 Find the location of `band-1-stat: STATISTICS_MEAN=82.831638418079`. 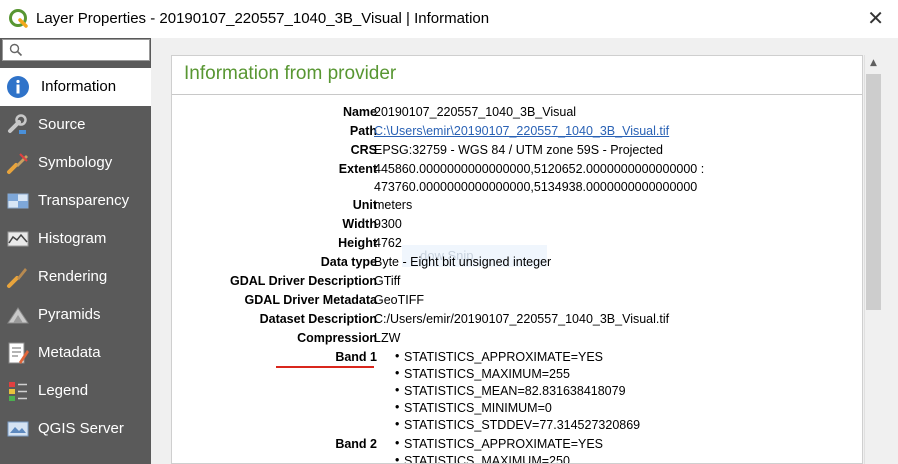

band-1-stat: STATISTICS_MEAN=82.831638418079 is located at coordinates (510, 390).